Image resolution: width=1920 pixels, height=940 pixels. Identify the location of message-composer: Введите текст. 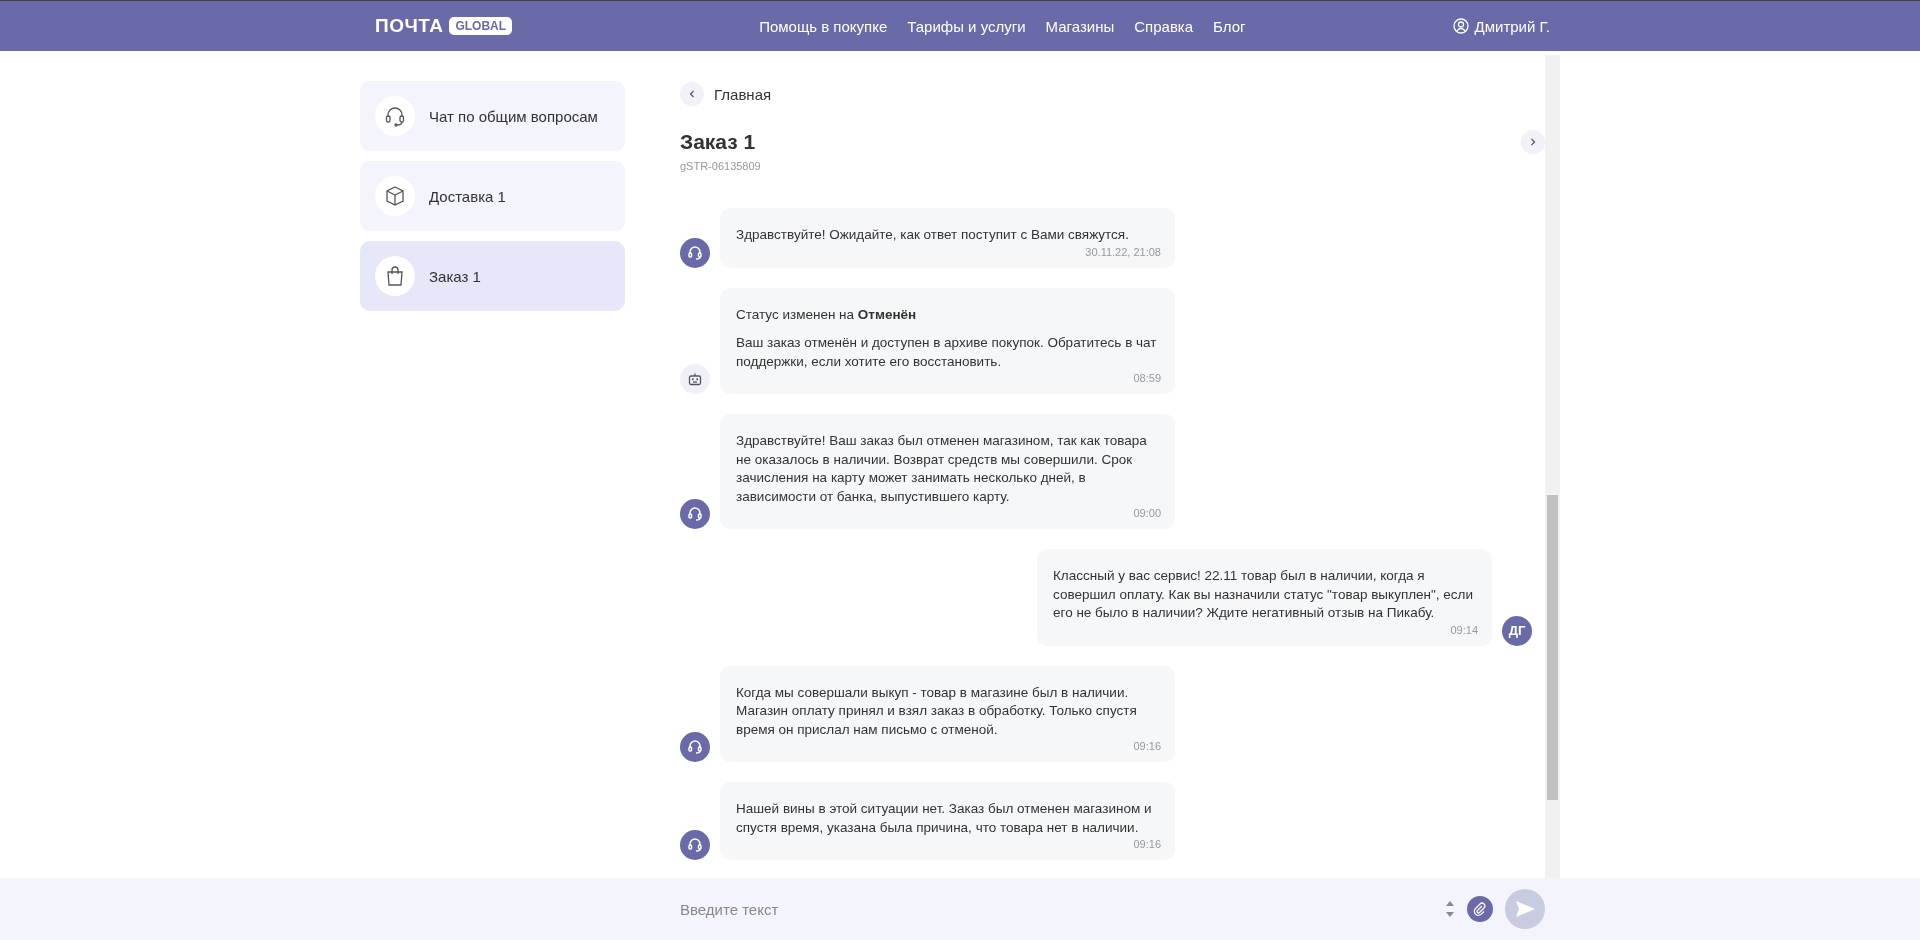
(960, 909).